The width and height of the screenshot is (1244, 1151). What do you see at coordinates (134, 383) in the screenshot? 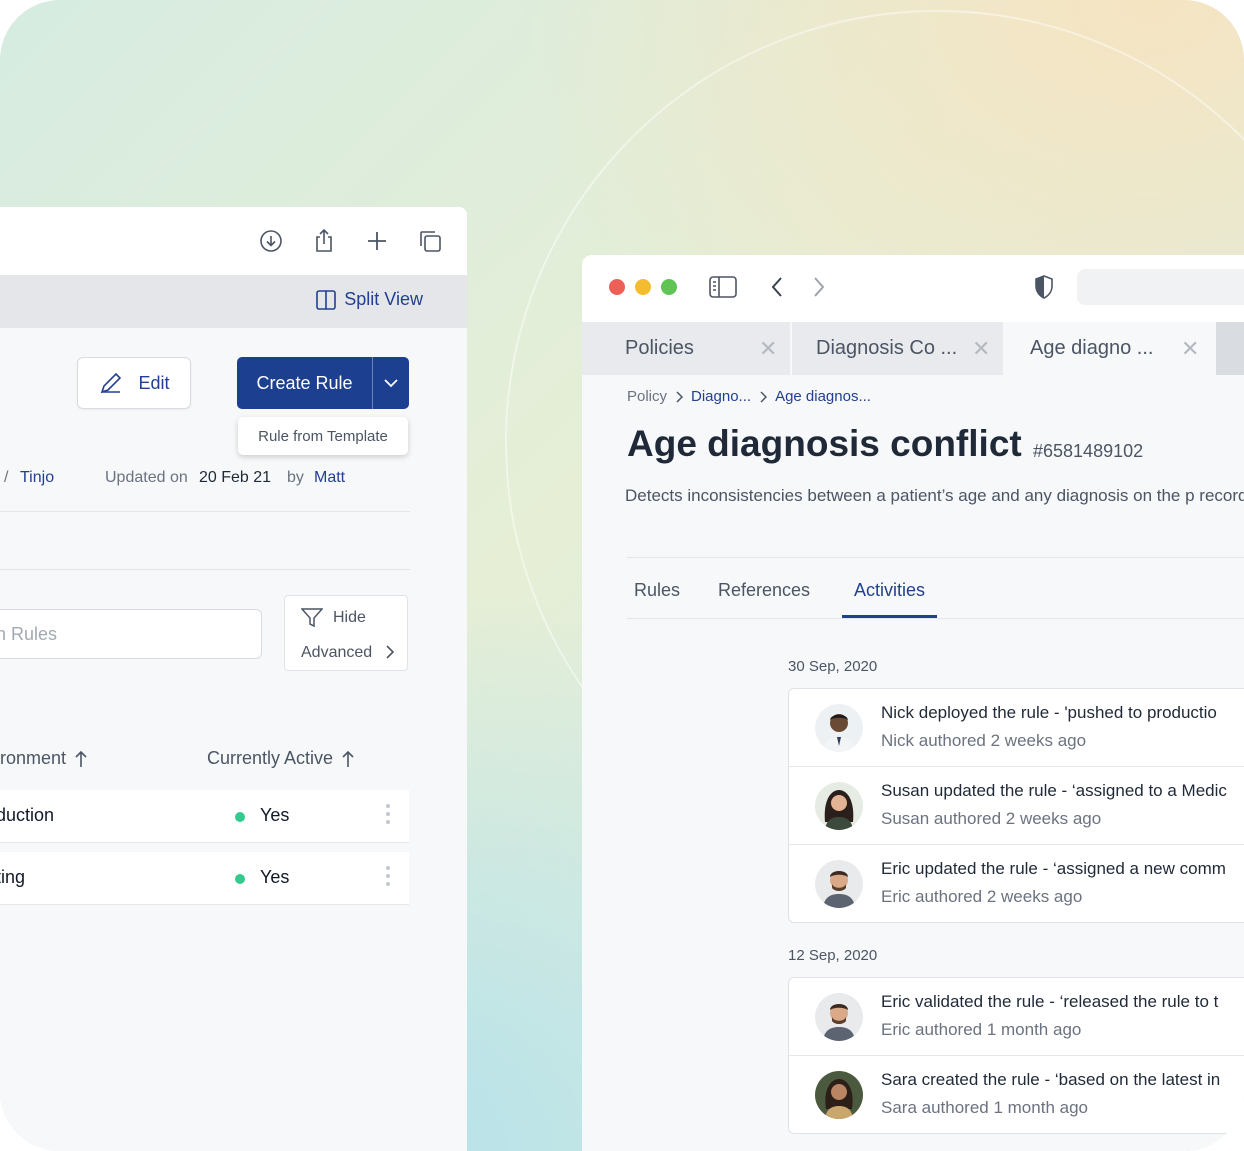
I see `edit-button: Edit` at bounding box center [134, 383].